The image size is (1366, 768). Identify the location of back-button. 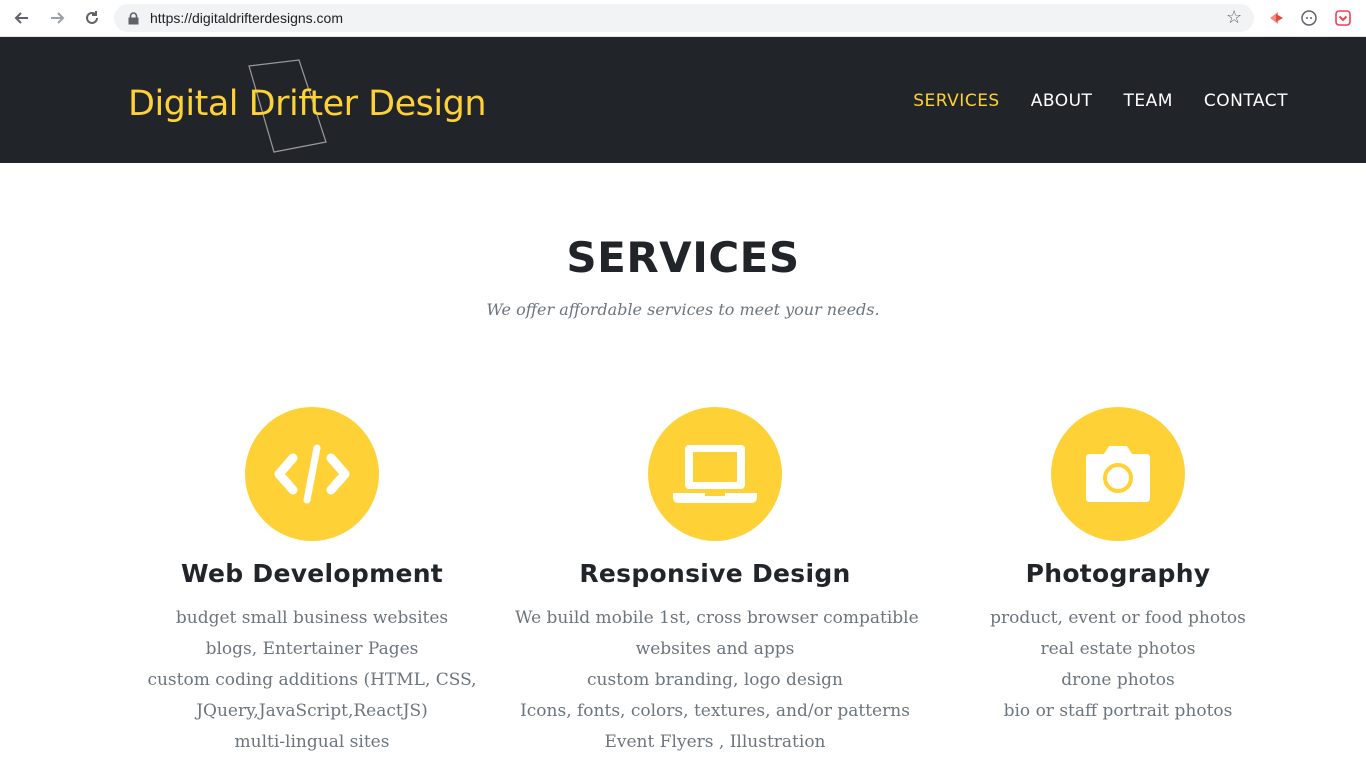
(22, 18).